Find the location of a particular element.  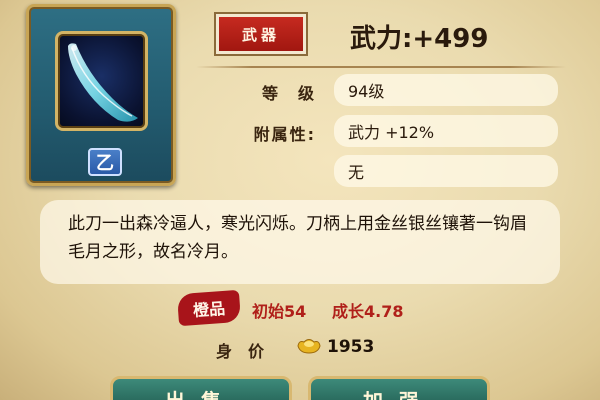

growth-rate-value: 成长4.78 is located at coordinates (368, 311).